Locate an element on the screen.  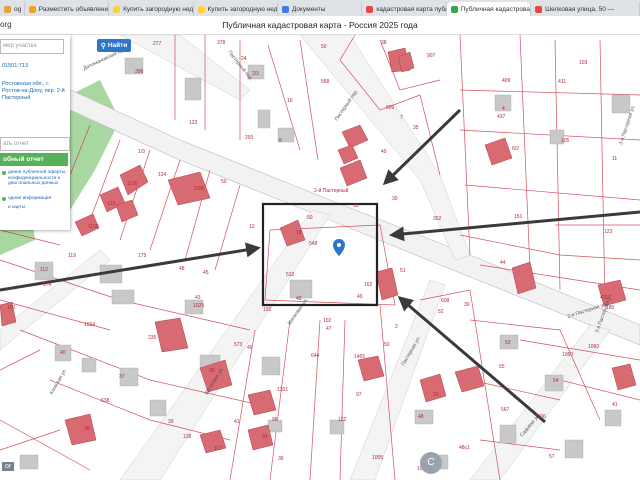
parcel-number-label: 277 is located at coordinates (157, 44).